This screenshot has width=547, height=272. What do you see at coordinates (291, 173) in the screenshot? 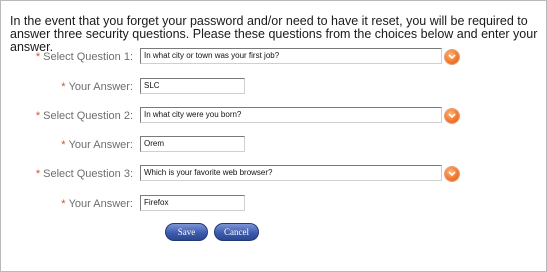
I see `question-3-select: Which is your favorite web browser?` at bounding box center [291, 173].